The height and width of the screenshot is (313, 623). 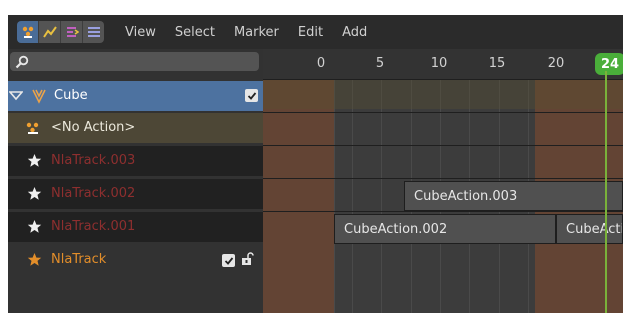 What do you see at coordinates (71, 95) in the screenshot?
I see `object-name: Cube` at bounding box center [71, 95].